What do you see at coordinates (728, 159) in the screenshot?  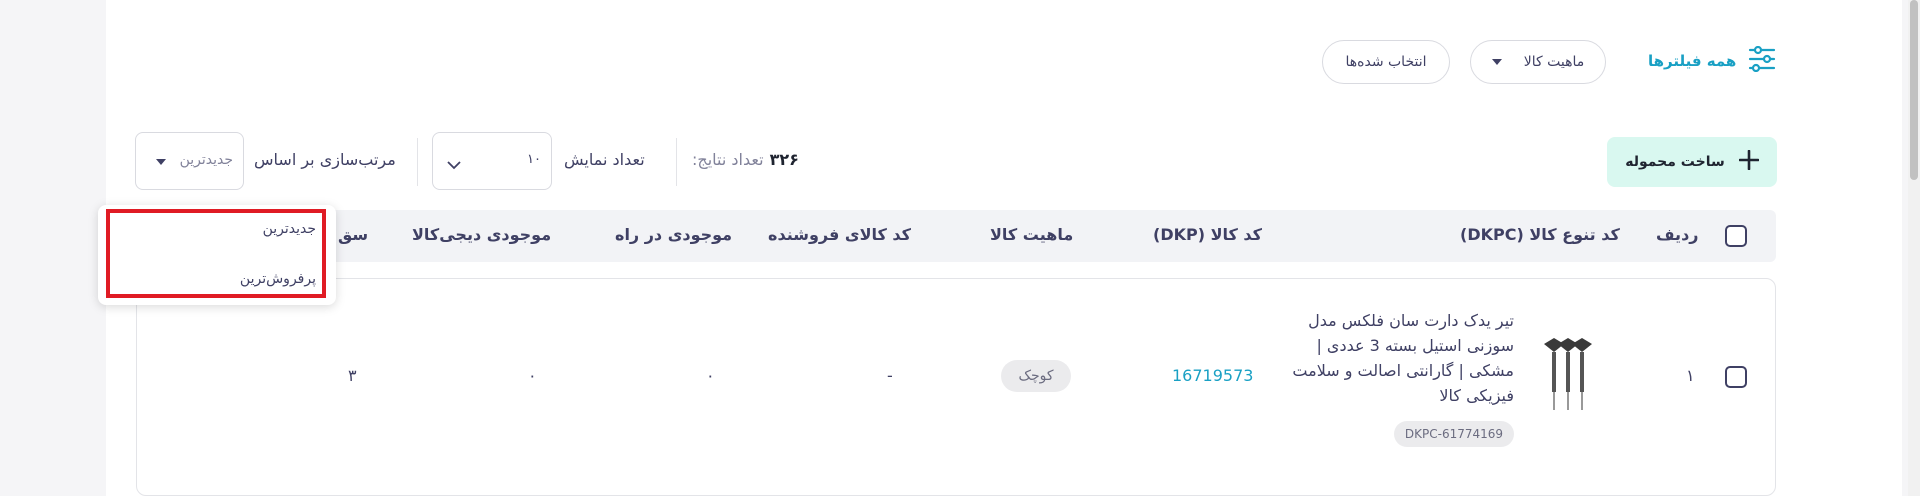 I see `results-count-label: تعداد نتایج:` at bounding box center [728, 159].